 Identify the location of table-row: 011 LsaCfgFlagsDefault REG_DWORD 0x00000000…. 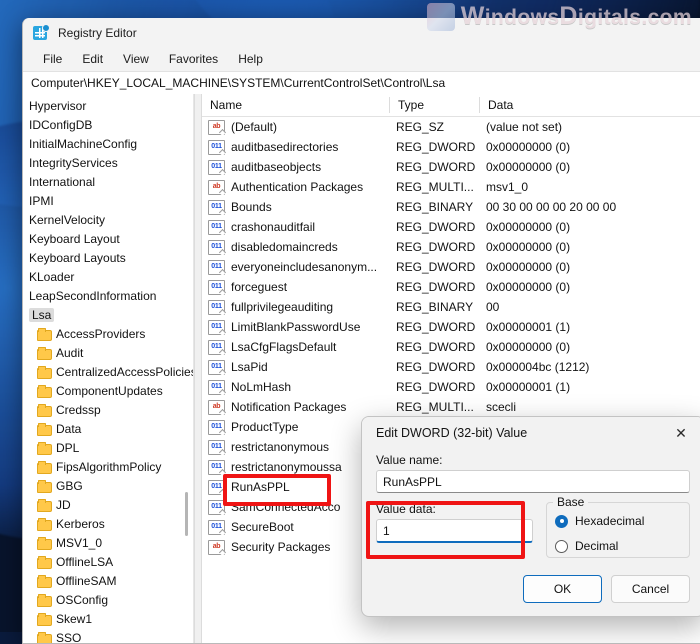
(451, 347).